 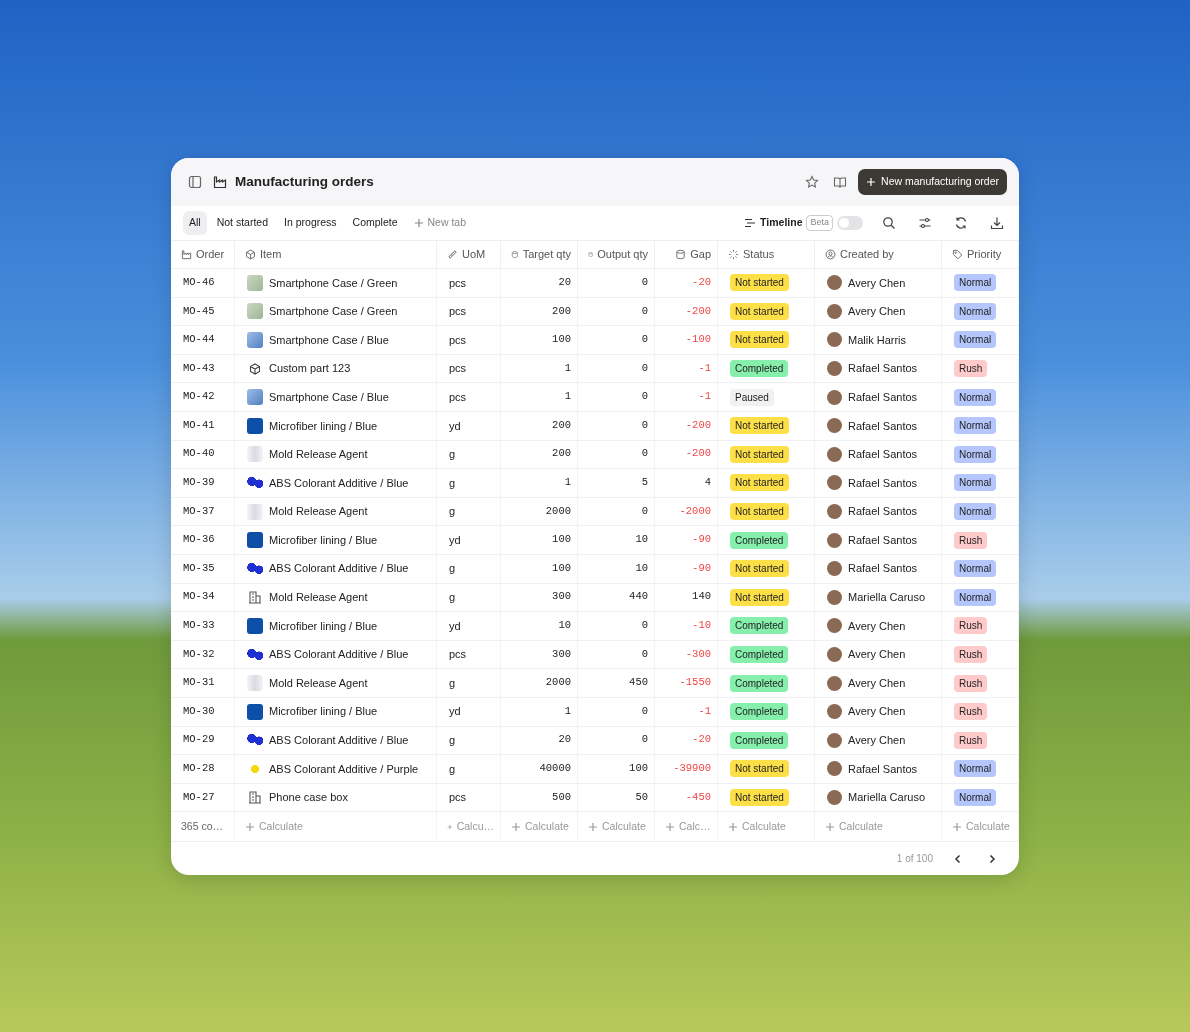 What do you see at coordinates (686, 598) in the screenshot?
I see `gap-qty: 140` at bounding box center [686, 598].